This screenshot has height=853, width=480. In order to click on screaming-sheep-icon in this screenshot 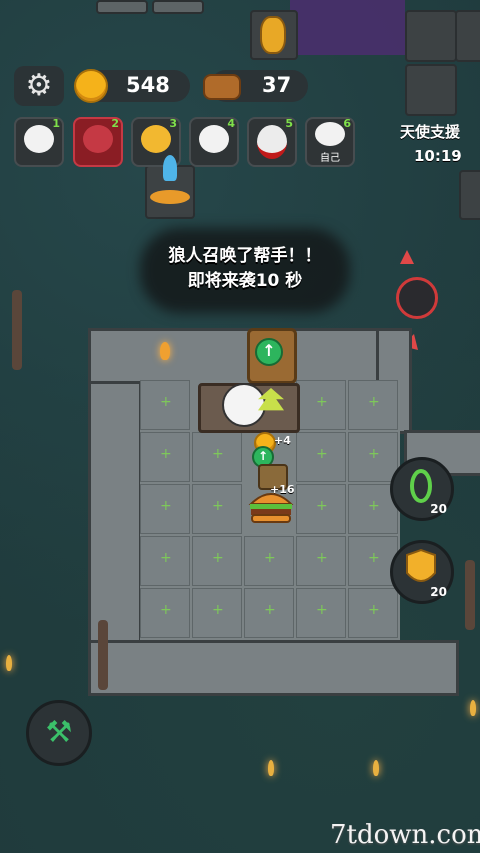, I will do `click(272, 142)`.